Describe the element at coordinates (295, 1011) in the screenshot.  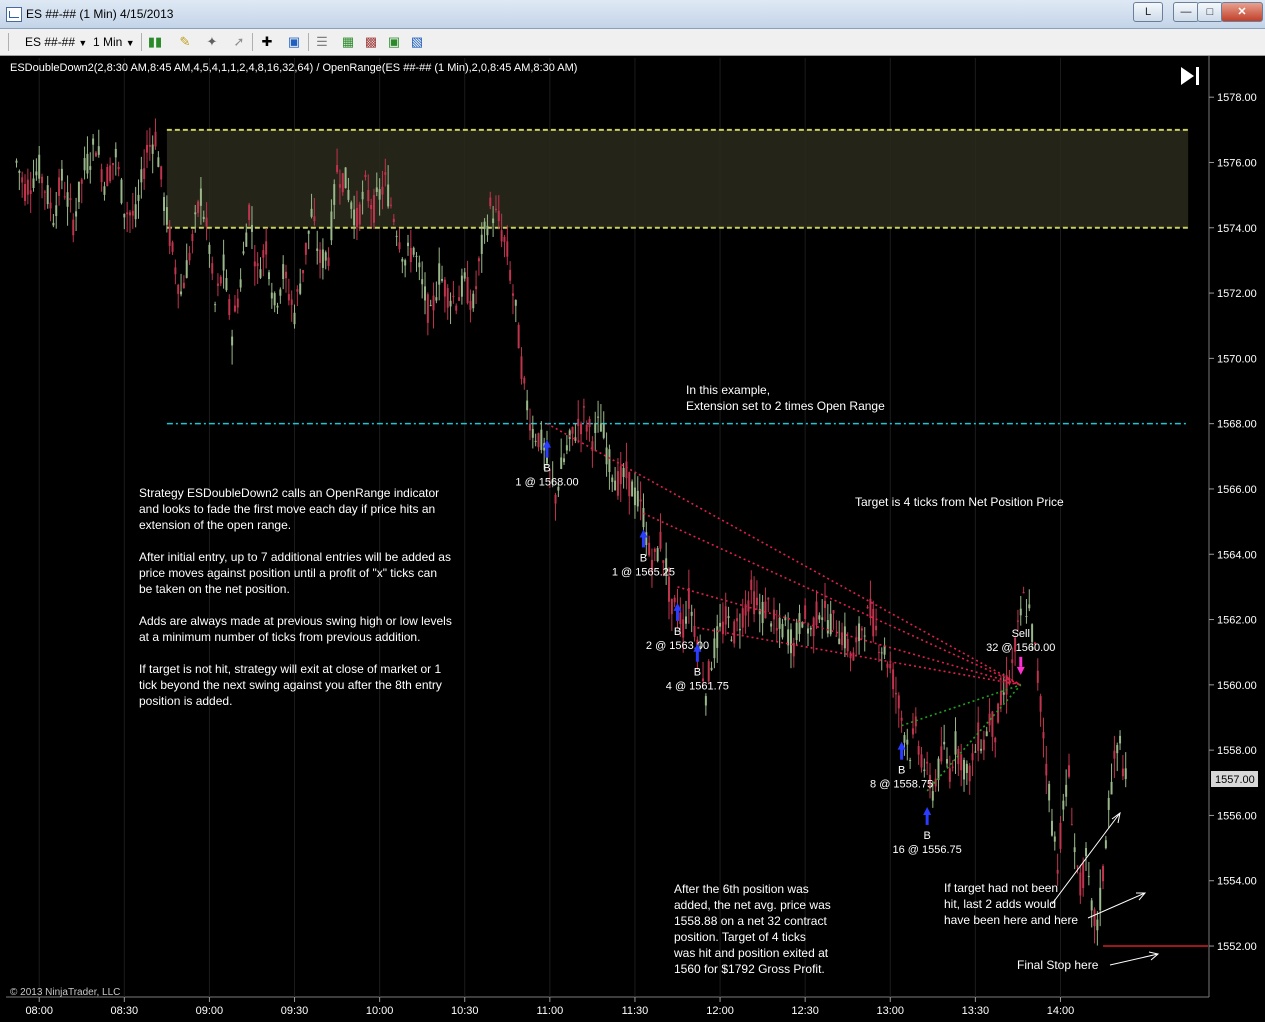
I see `x-tick-label: 09:30` at that location.